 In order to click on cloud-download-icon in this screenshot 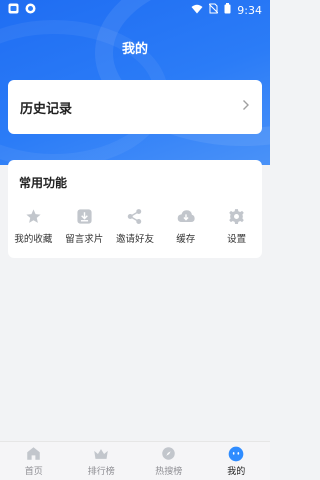, I will do `click(186, 216)`.